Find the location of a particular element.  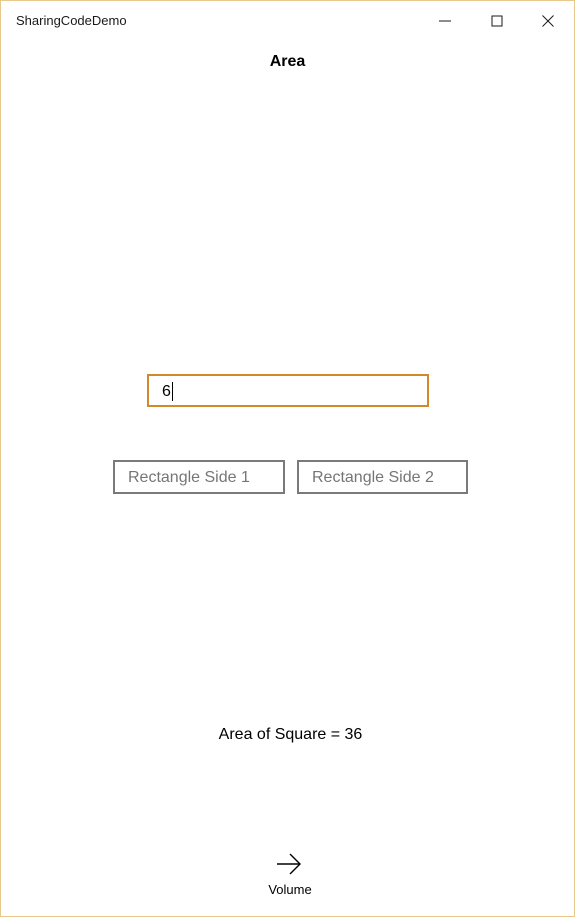

maximize-icon is located at coordinates (497, 21).